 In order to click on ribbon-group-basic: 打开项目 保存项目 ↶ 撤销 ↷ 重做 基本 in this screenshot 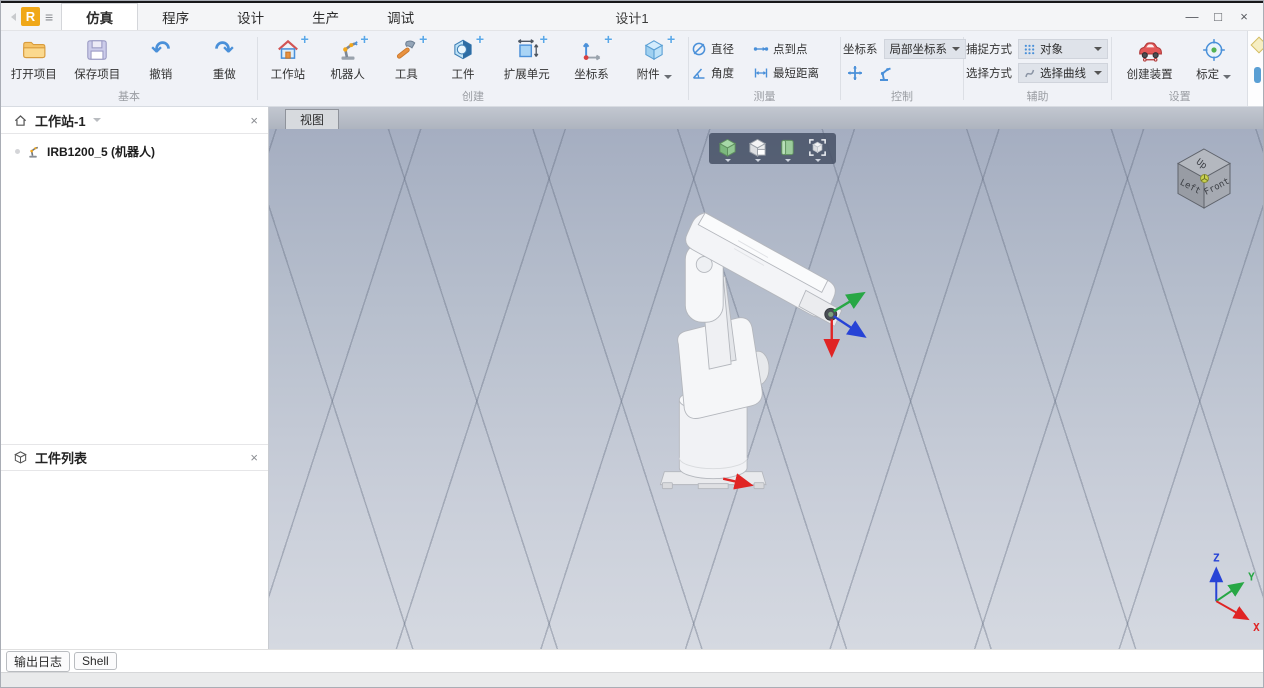, I will do `click(129, 68)`.